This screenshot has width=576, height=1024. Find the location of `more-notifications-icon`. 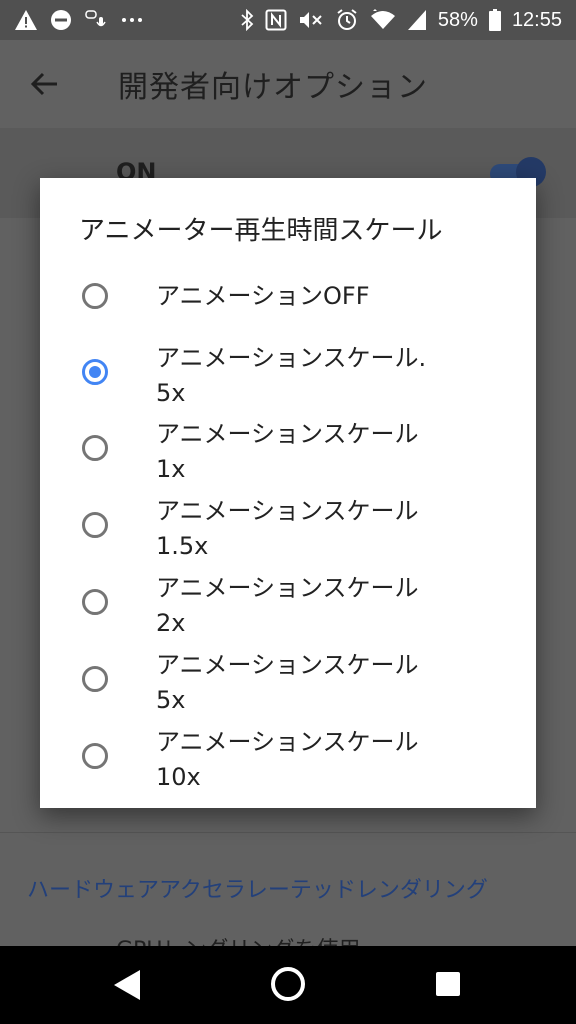

more-notifications-icon is located at coordinates (132, 20).